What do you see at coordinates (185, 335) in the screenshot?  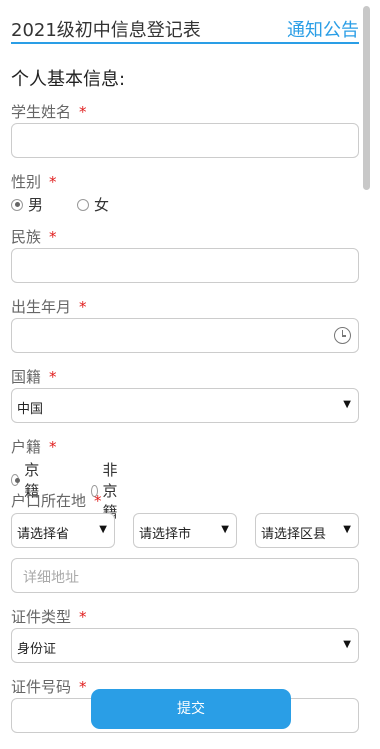 I see `birth-date-input` at bounding box center [185, 335].